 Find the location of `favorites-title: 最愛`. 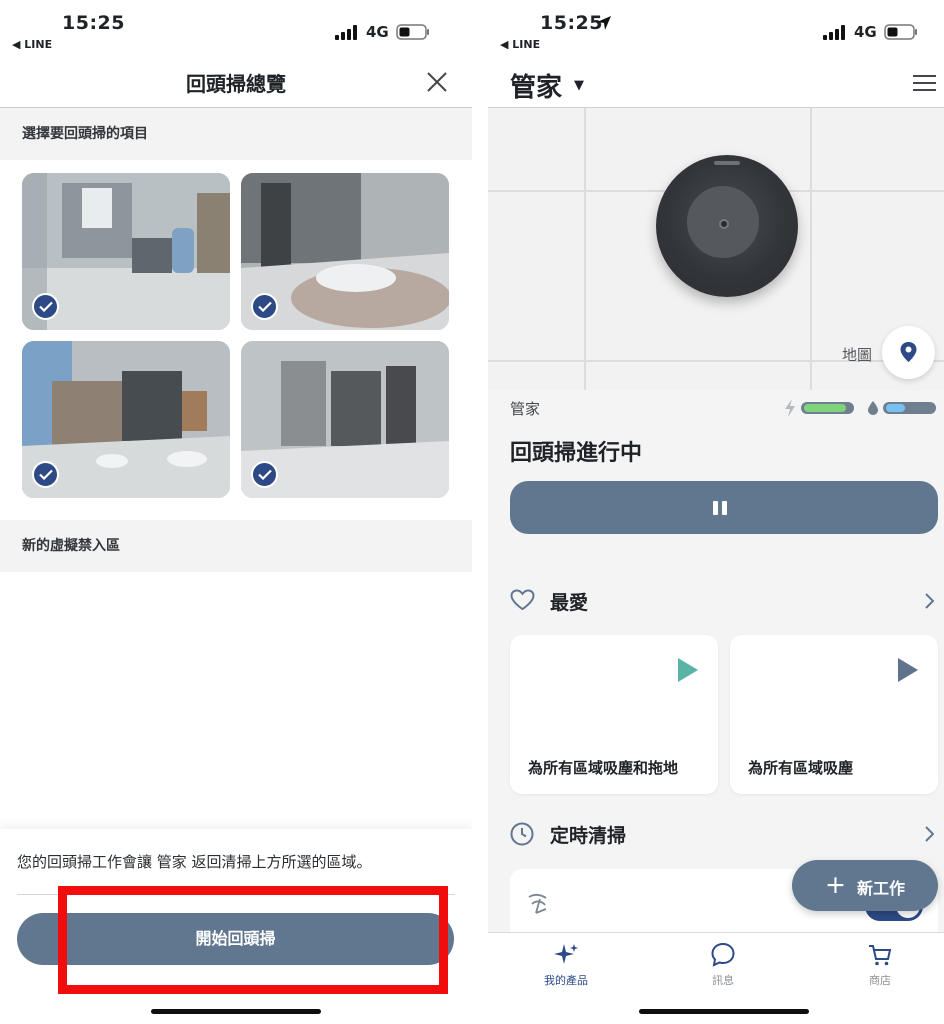

favorites-title: 最愛 is located at coordinates (569, 603).